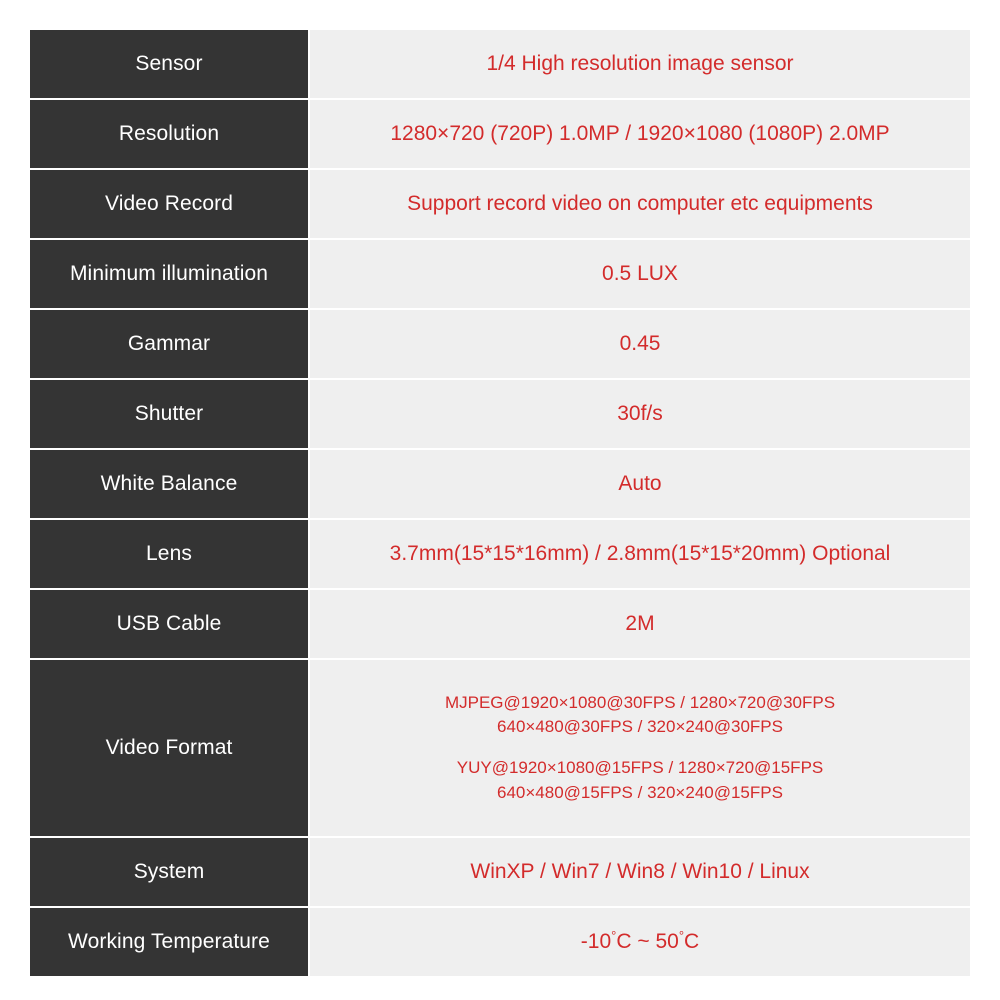 Image resolution: width=1000 pixels, height=1000 pixels. What do you see at coordinates (169, 274) in the screenshot?
I see `spec-label-minimum-illumination: Minimum illumination` at bounding box center [169, 274].